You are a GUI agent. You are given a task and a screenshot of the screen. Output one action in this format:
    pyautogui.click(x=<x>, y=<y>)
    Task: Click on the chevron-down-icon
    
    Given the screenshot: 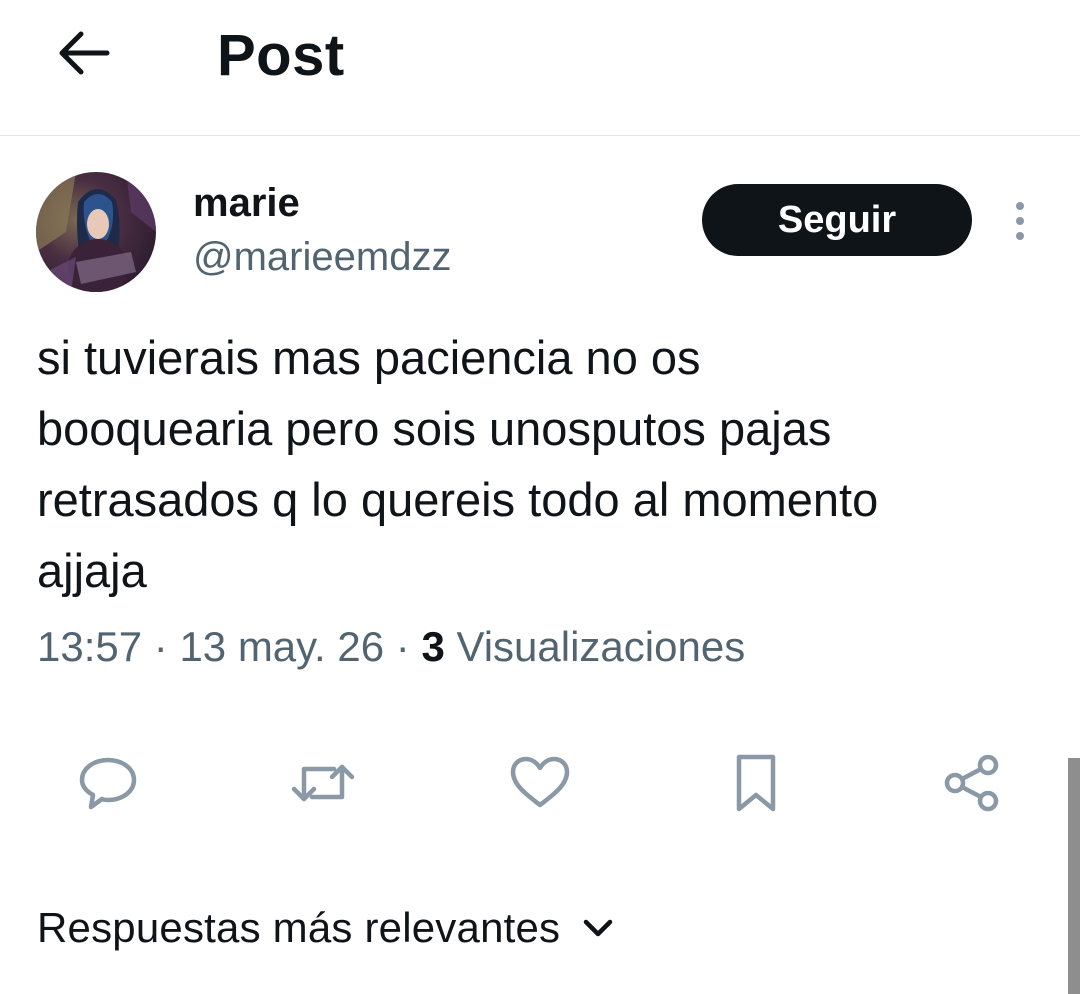 What is the action you would take?
    pyautogui.click(x=598, y=928)
    